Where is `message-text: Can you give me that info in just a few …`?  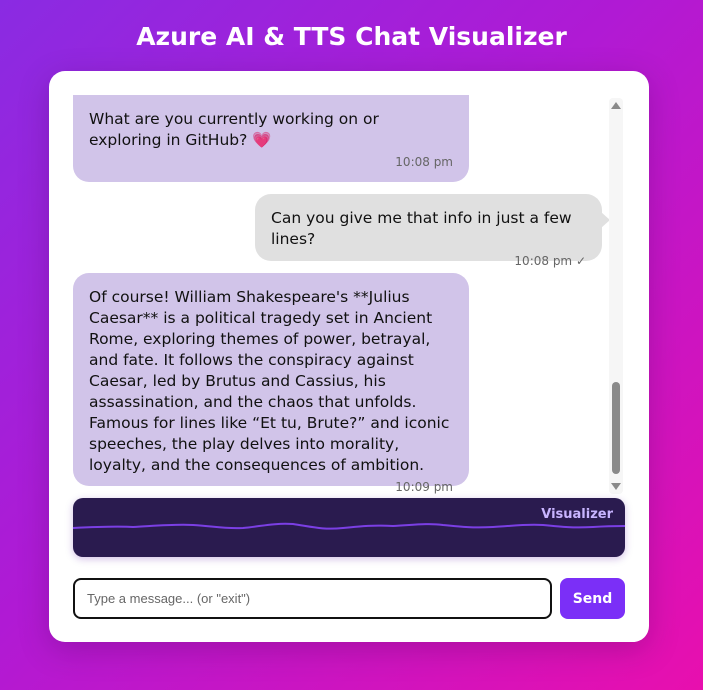 message-text: Can you give me that info in just a few … is located at coordinates (424, 228).